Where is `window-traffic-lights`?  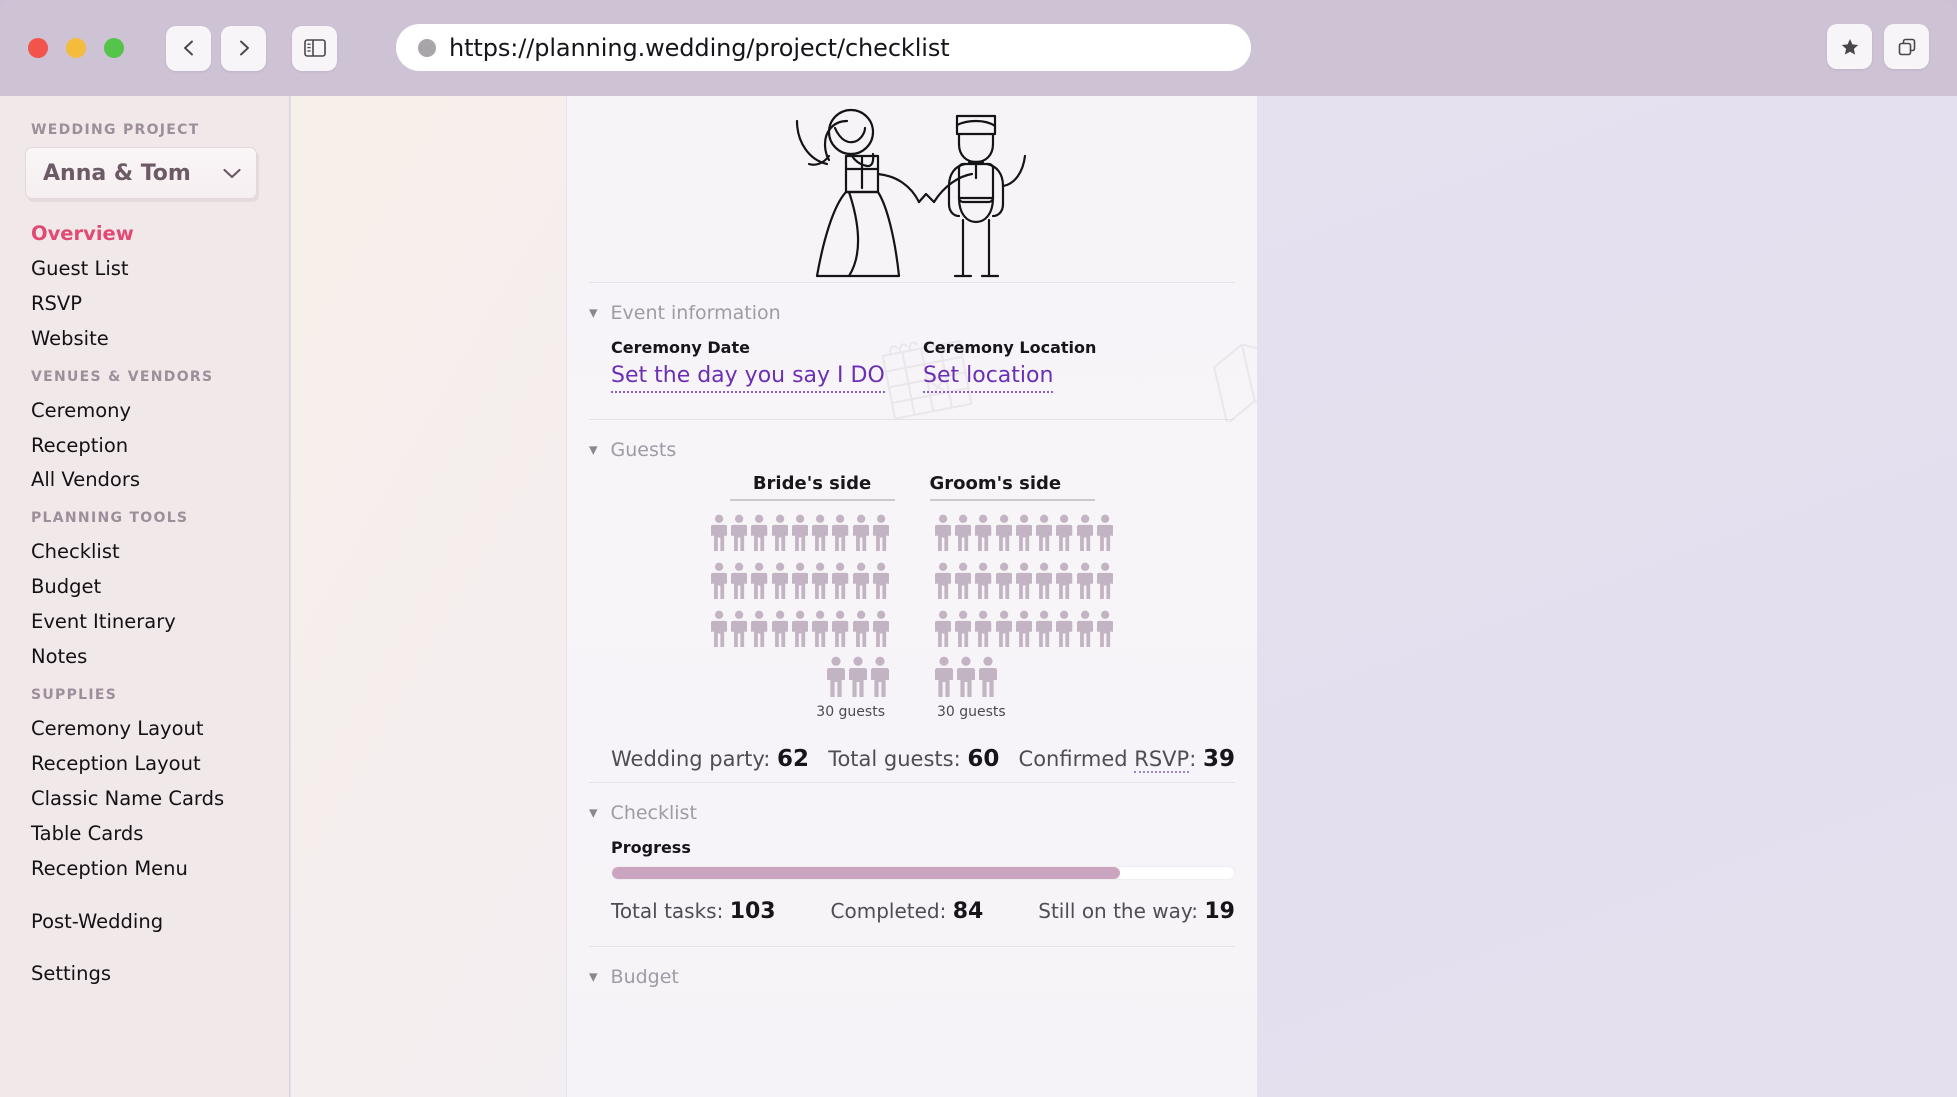 window-traffic-lights is located at coordinates (76, 48).